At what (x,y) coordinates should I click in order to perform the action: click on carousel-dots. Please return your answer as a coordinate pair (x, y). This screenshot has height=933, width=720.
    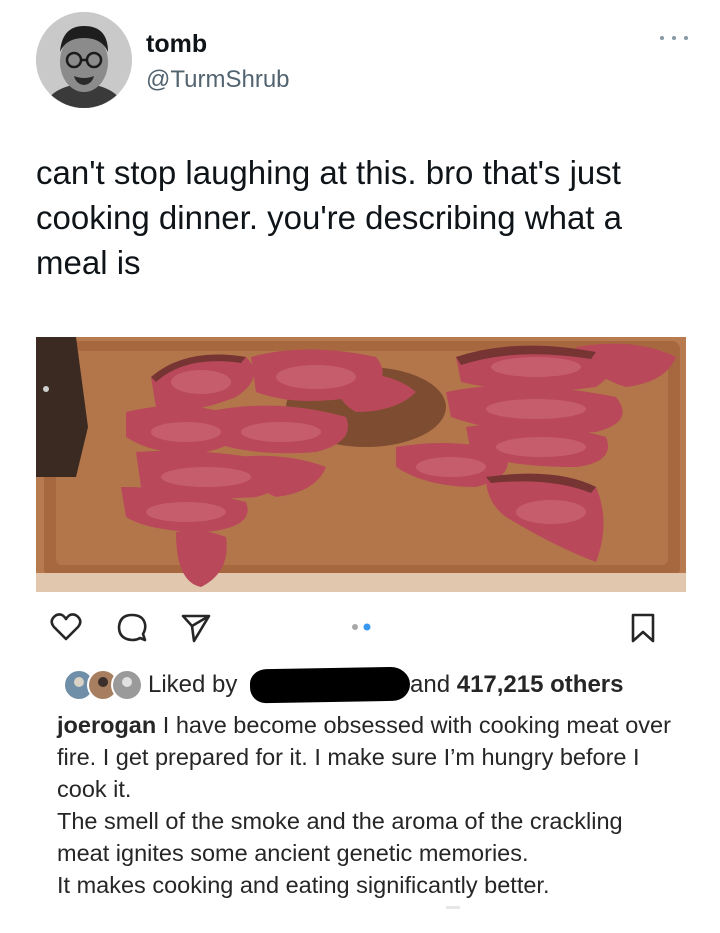
    Looking at the image, I should click on (361, 627).